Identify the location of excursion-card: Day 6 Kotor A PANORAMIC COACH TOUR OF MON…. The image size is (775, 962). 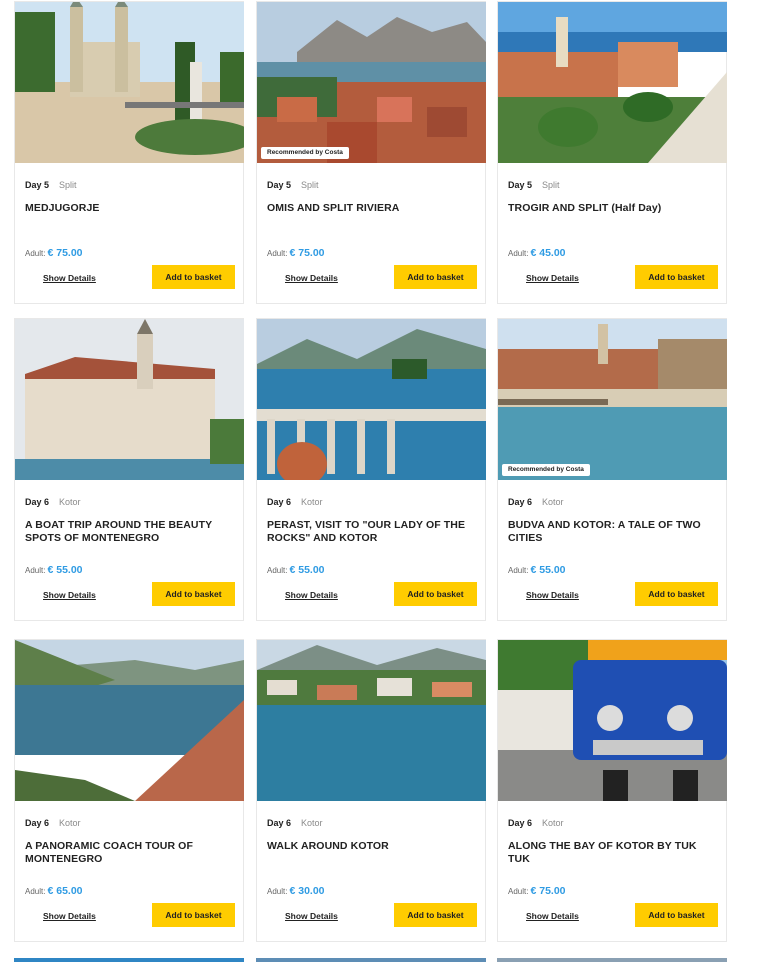
(129, 790).